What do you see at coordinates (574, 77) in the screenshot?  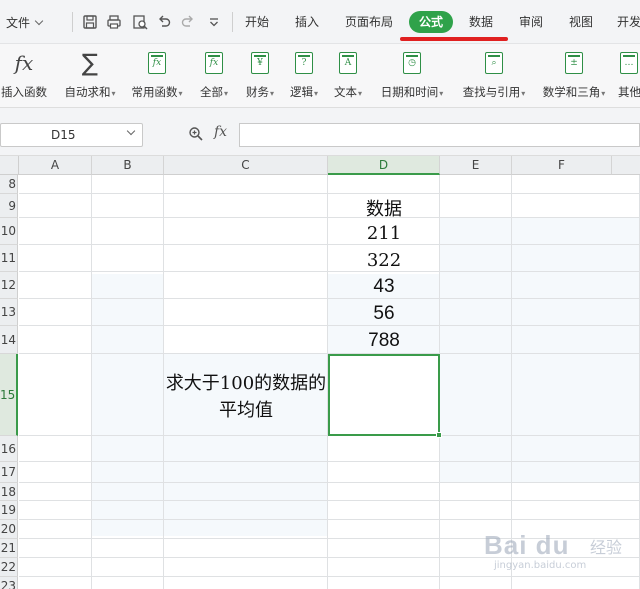 I see `math-trig-button: ± 数学和三角▾` at bounding box center [574, 77].